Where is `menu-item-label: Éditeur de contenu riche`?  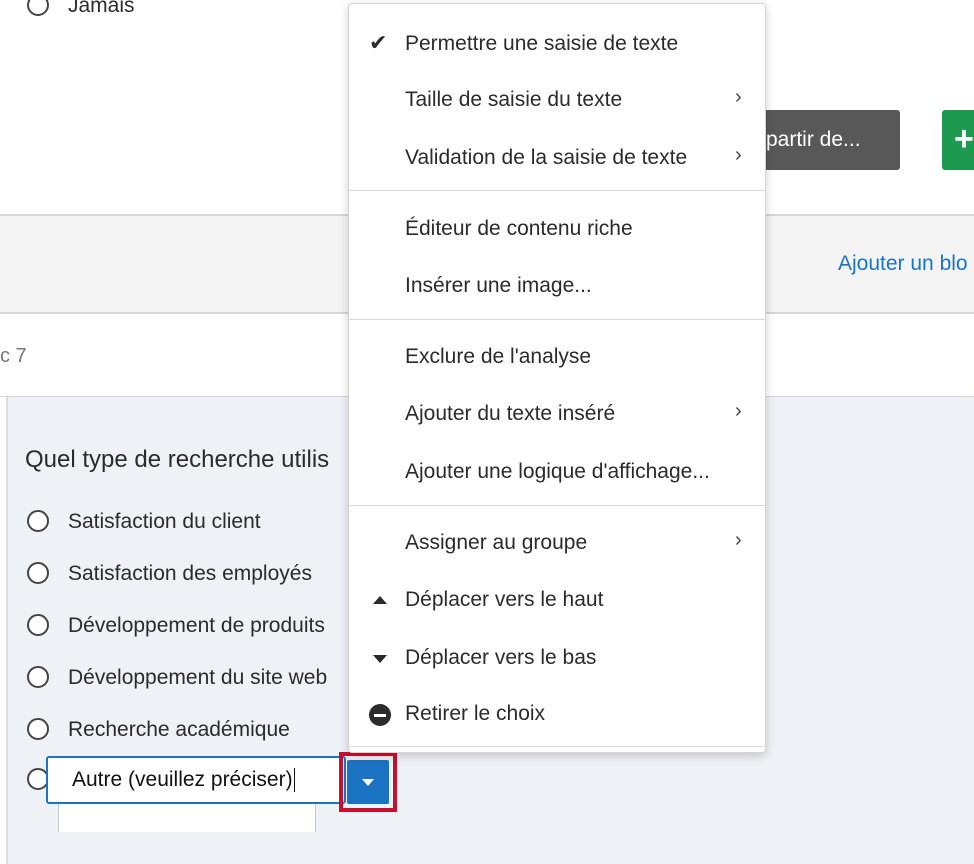 menu-item-label: Éditeur de contenu riche is located at coordinates (519, 228).